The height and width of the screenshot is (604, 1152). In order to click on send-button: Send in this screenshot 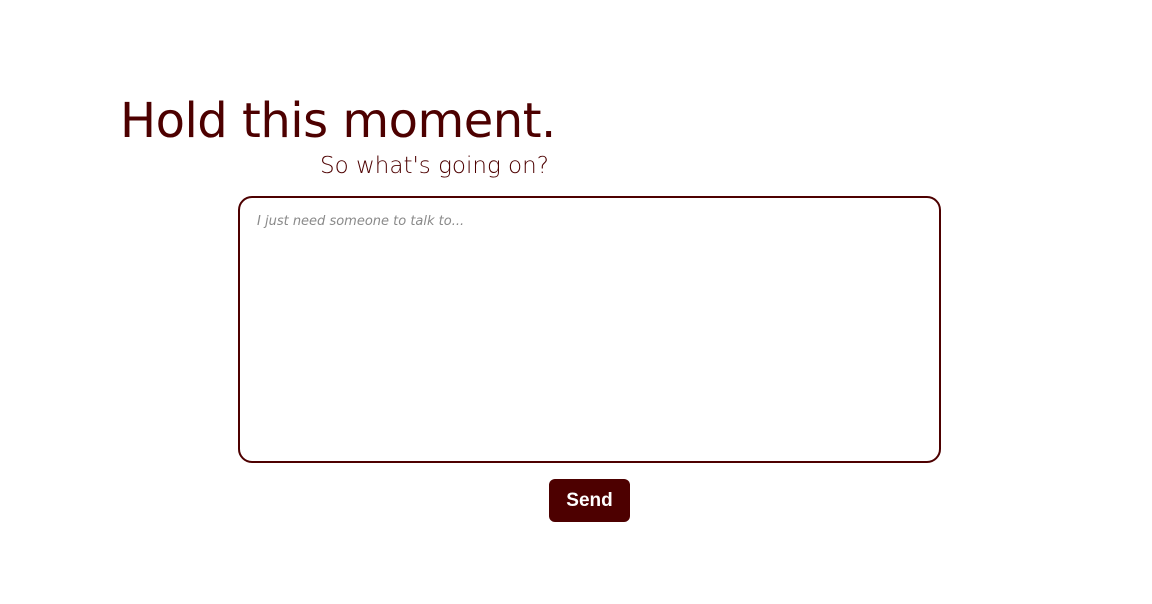, I will do `click(589, 500)`.